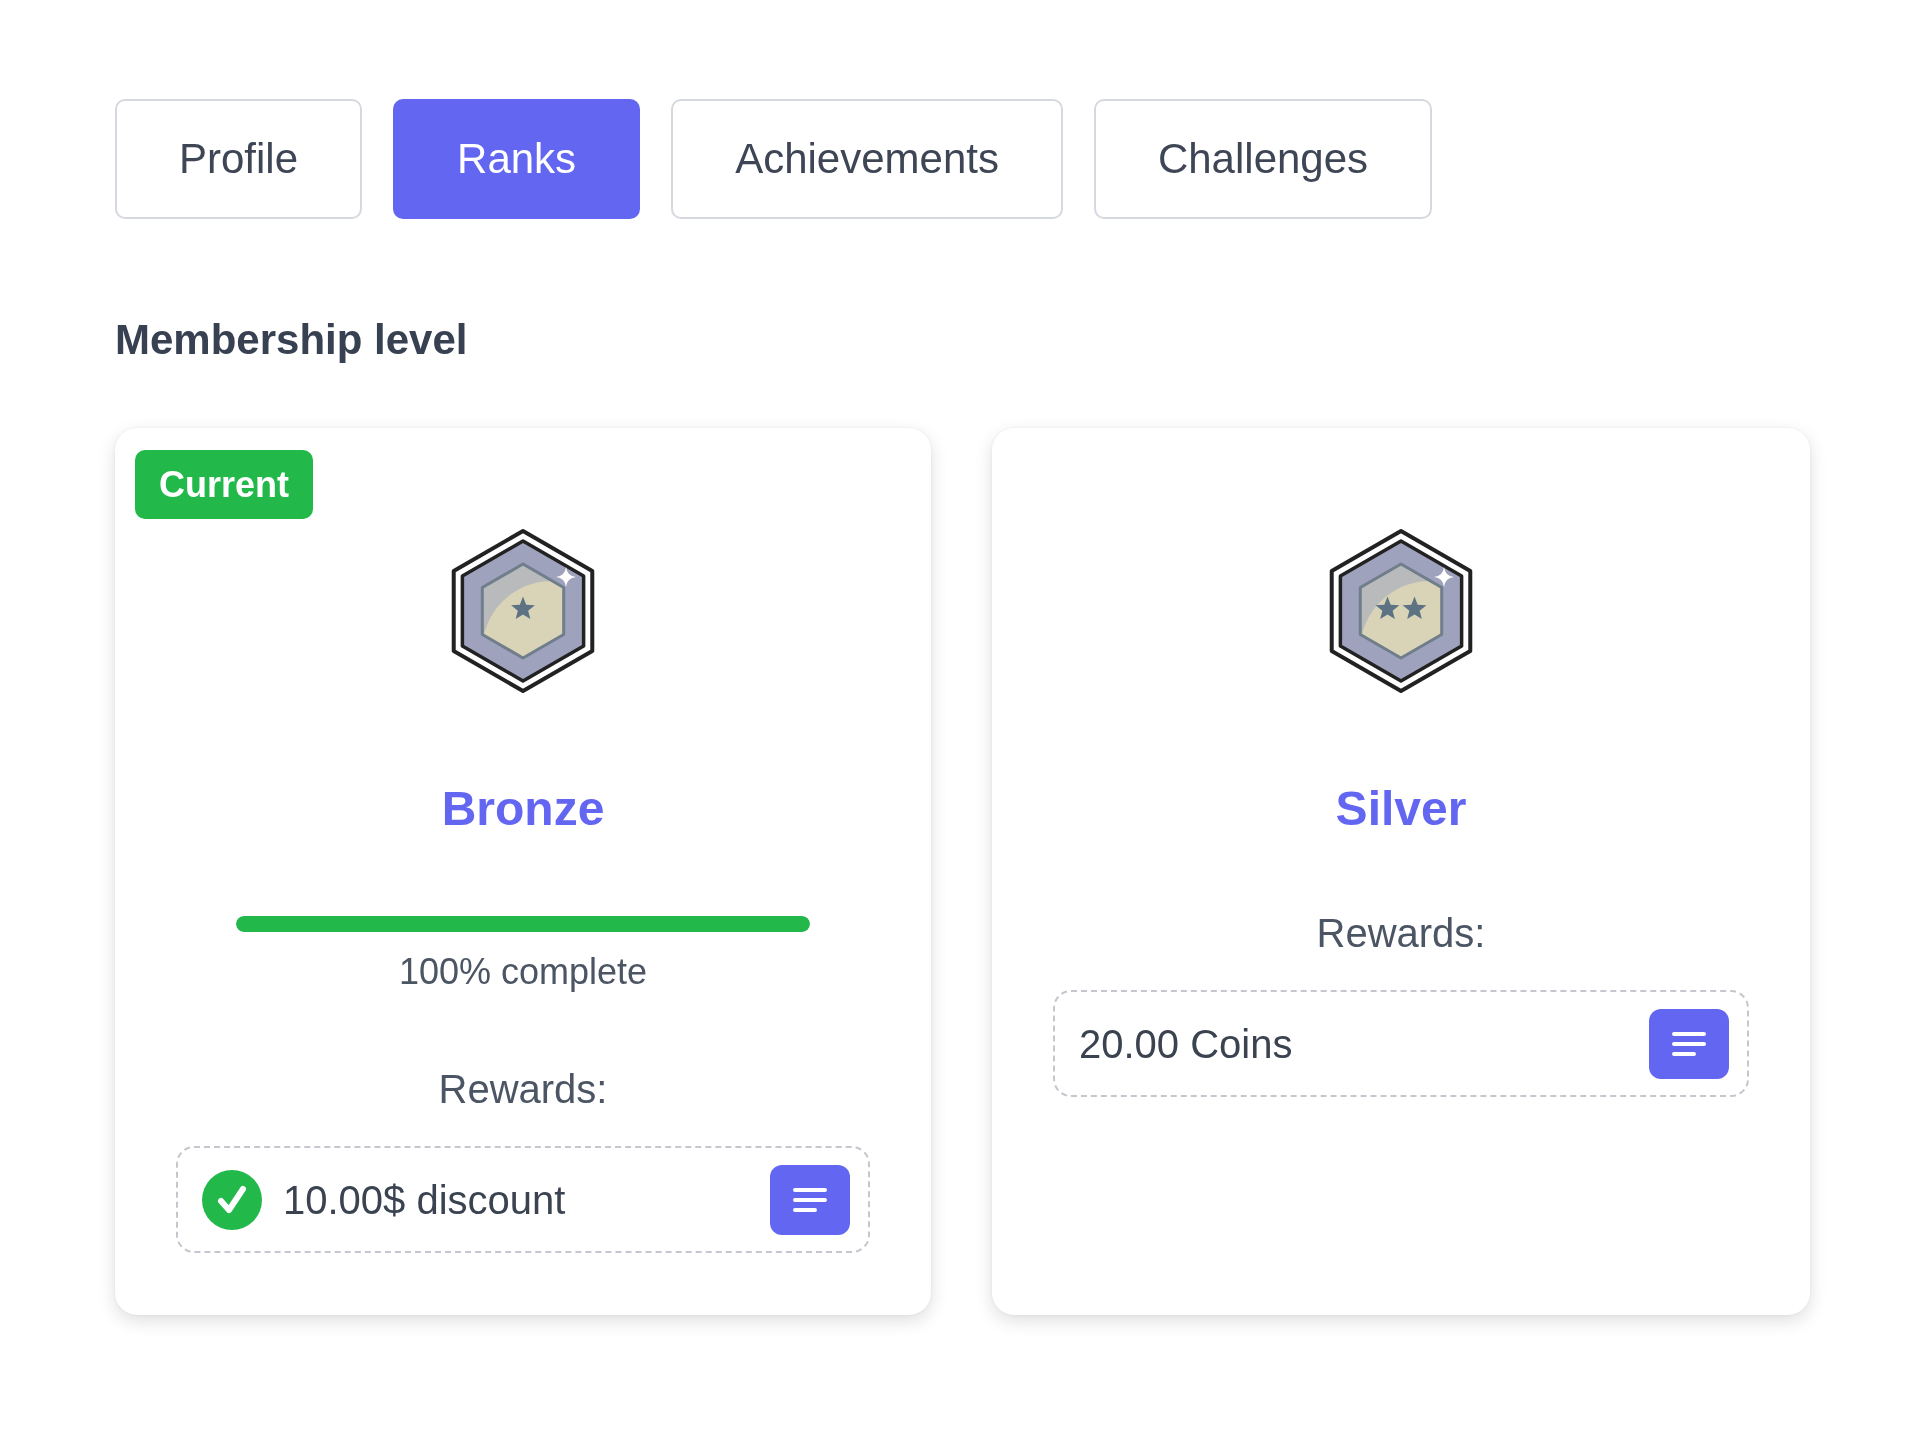 The height and width of the screenshot is (1454, 1920). Describe the element at coordinates (1263, 159) in the screenshot. I see `tab: Challenges` at that location.